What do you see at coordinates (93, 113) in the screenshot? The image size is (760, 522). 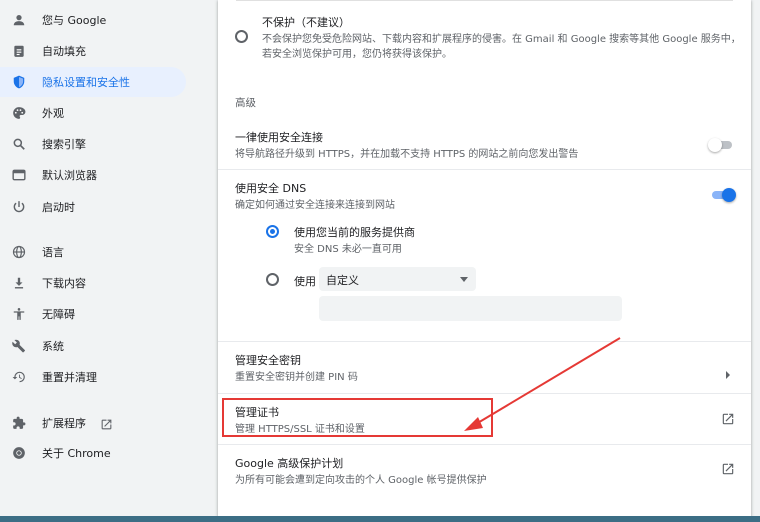 I see `sidebar-item-appearance: 外观` at bounding box center [93, 113].